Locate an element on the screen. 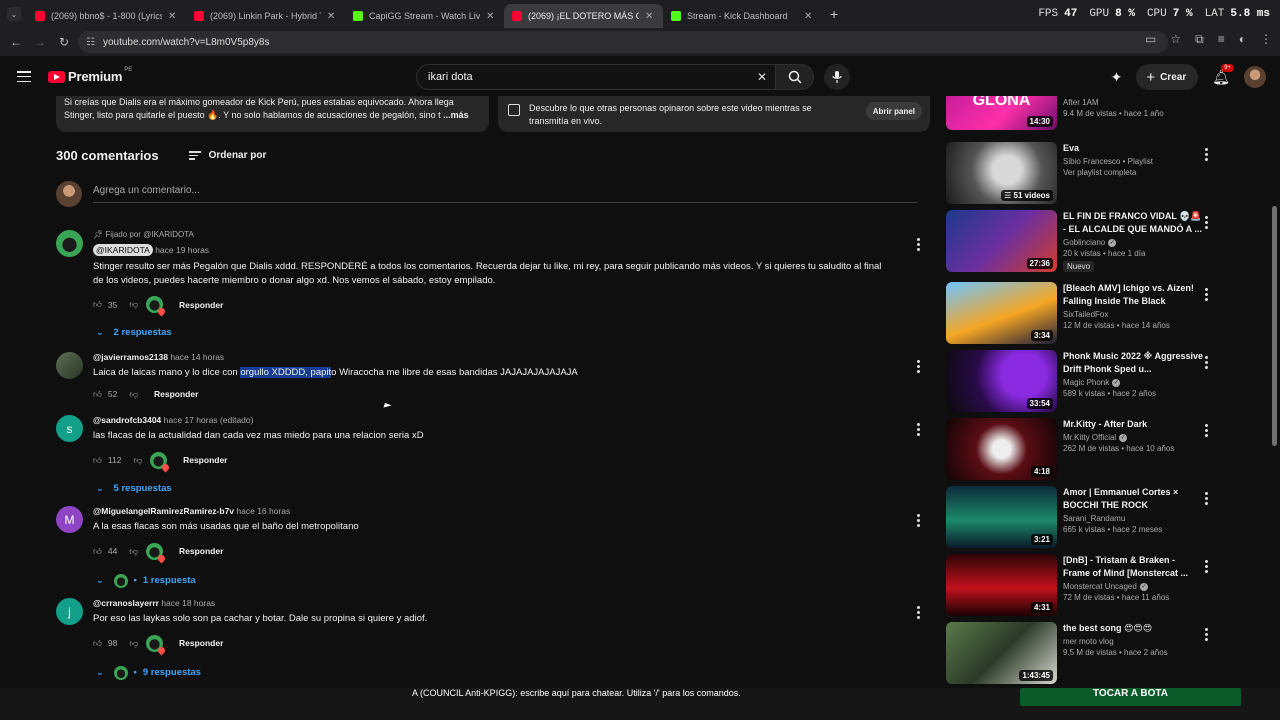  view-replies-button: ⌄ • 9 respuestas is located at coordinates (494, 672).